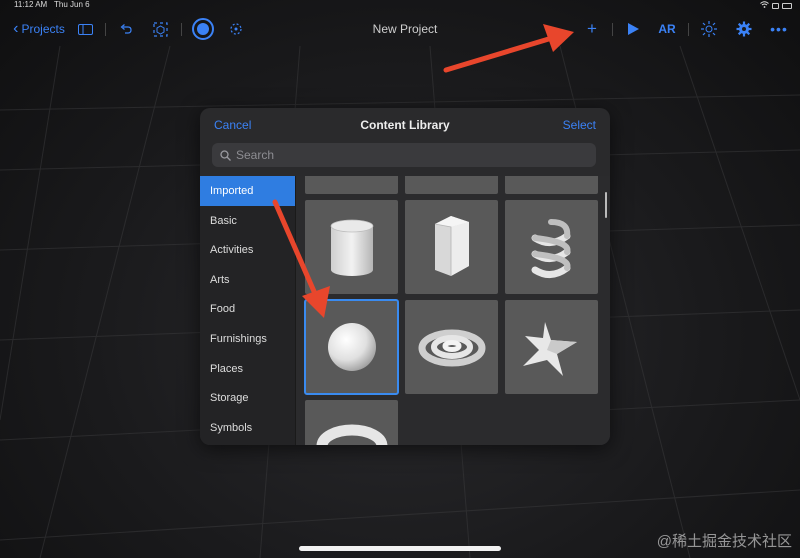 The width and height of the screenshot is (800, 558). I want to click on library-title: Content Library, so click(405, 125).